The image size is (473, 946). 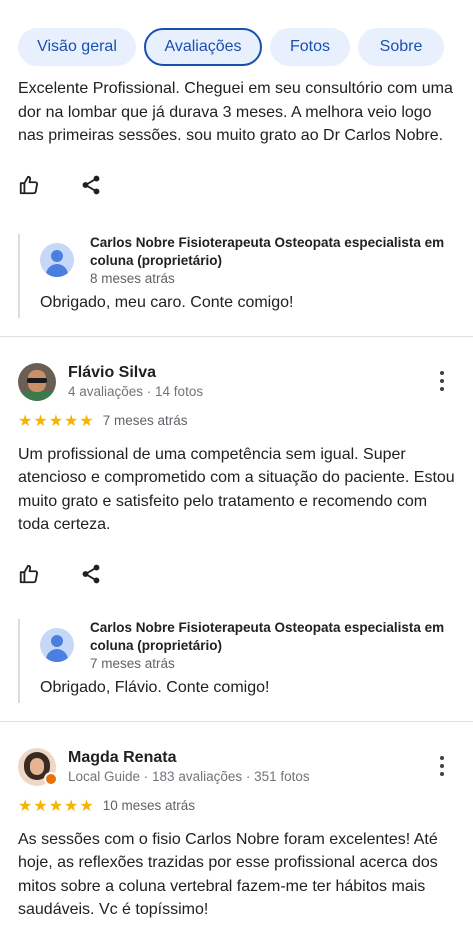 I want to click on reviewer-stats: Local Guide · 183 avaliações · 351 fotos, so click(x=189, y=776).